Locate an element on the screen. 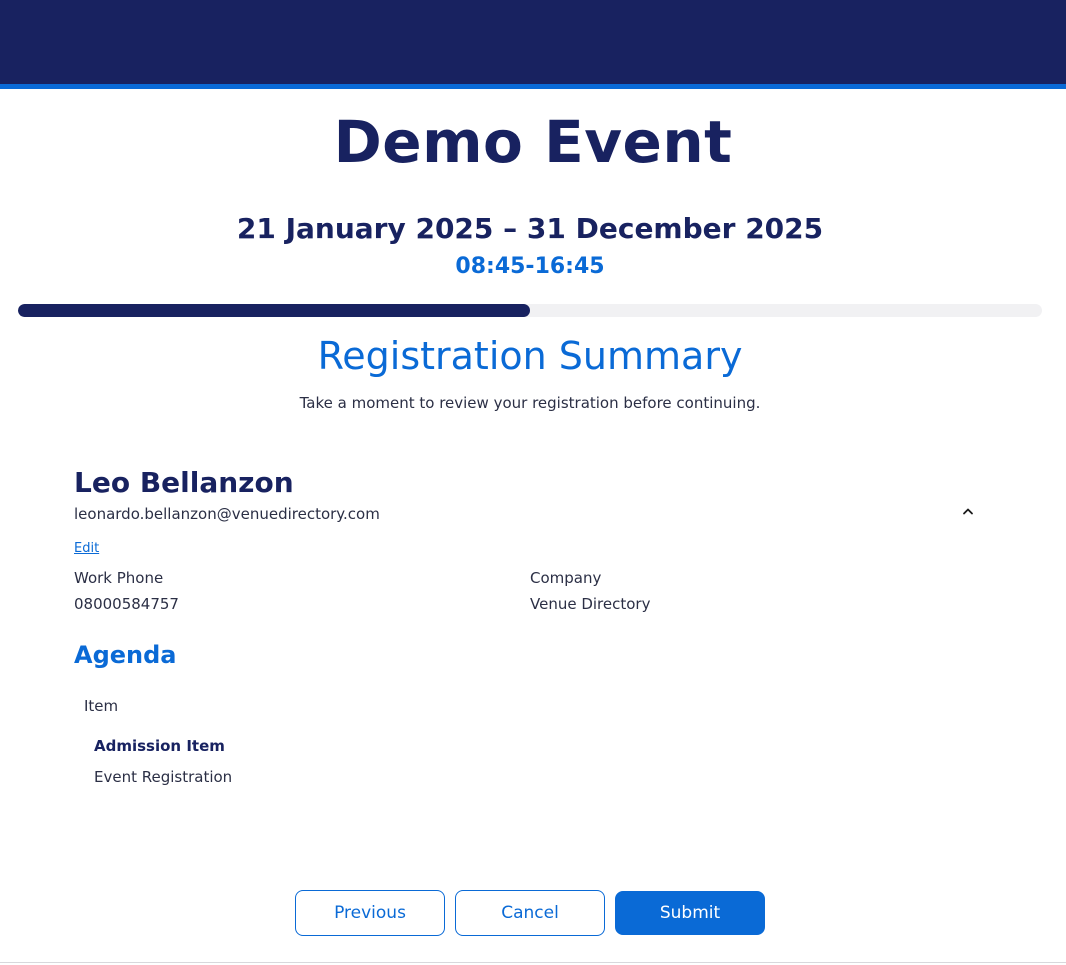 This screenshot has width=1066, height=965. company-label: Company is located at coordinates (566, 578).